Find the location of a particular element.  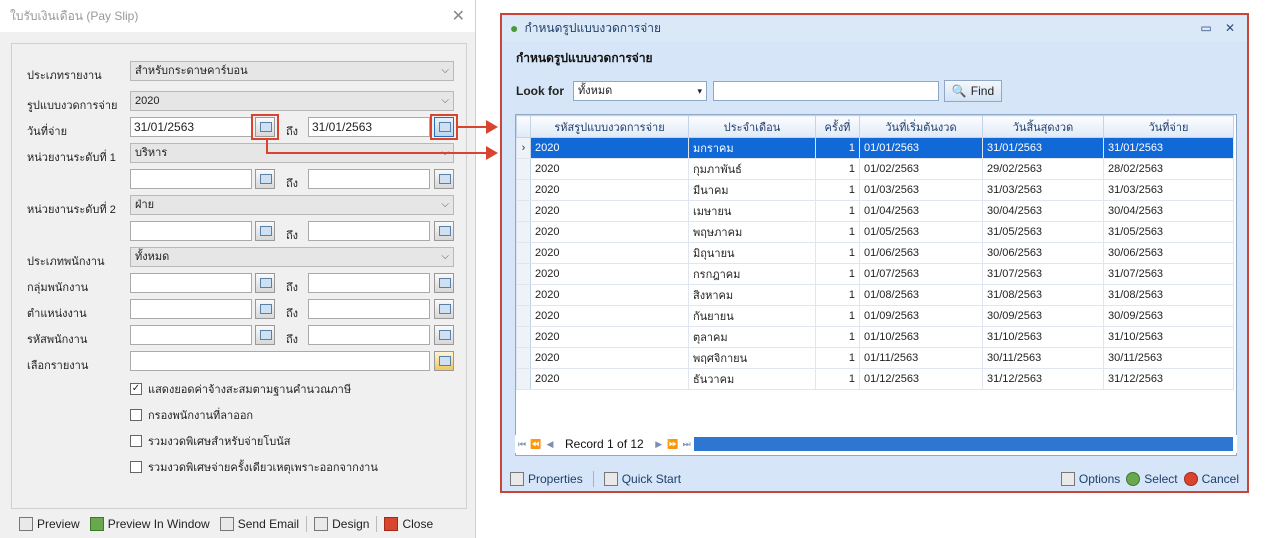

table-cell: กรกฎาคม is located at coordinates (752, 274).